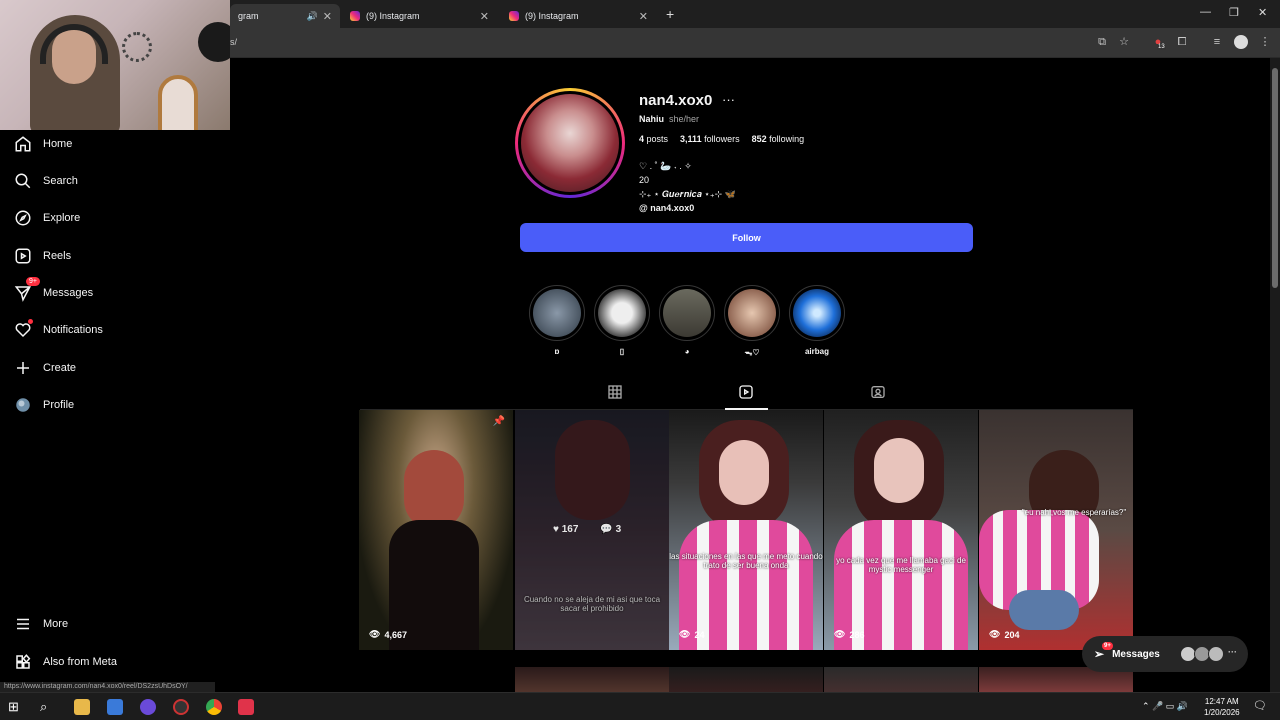 This screenshot has width=1280, height=720. What do you see at coordinates (62, 218) in the screenshot?
I see `sidebar-item-label: Explore` at bounding box center [62, 218].